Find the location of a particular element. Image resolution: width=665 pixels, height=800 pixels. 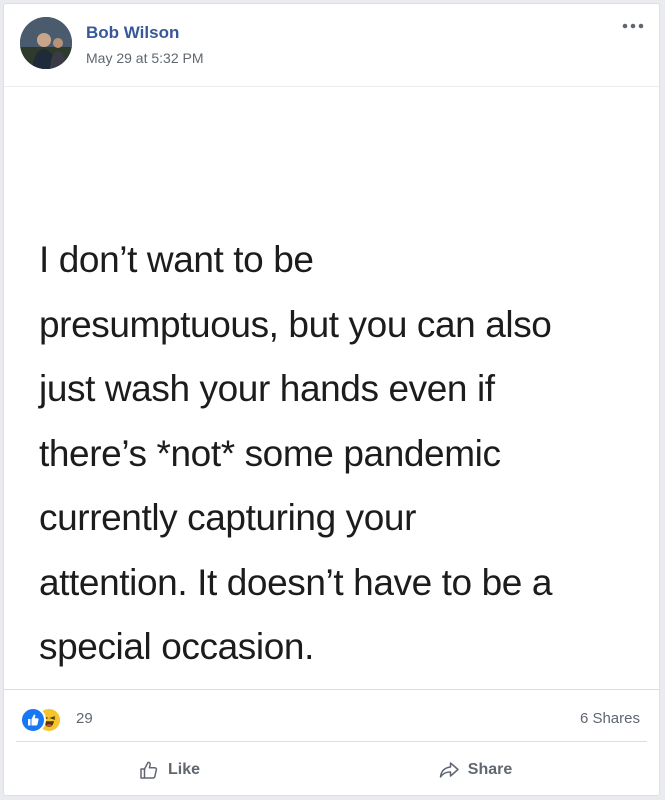

quote-line: I don’t want to be is located at coordinates (176, 259).